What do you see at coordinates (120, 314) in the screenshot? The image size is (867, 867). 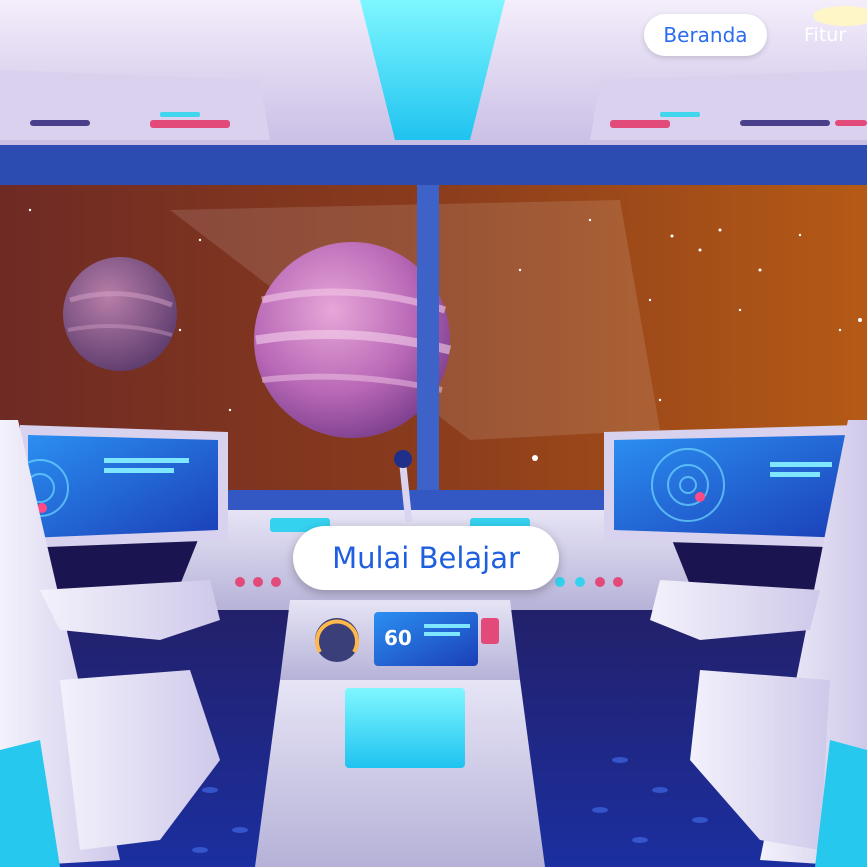 I see `small-planet` at bounding box center [120, 314].